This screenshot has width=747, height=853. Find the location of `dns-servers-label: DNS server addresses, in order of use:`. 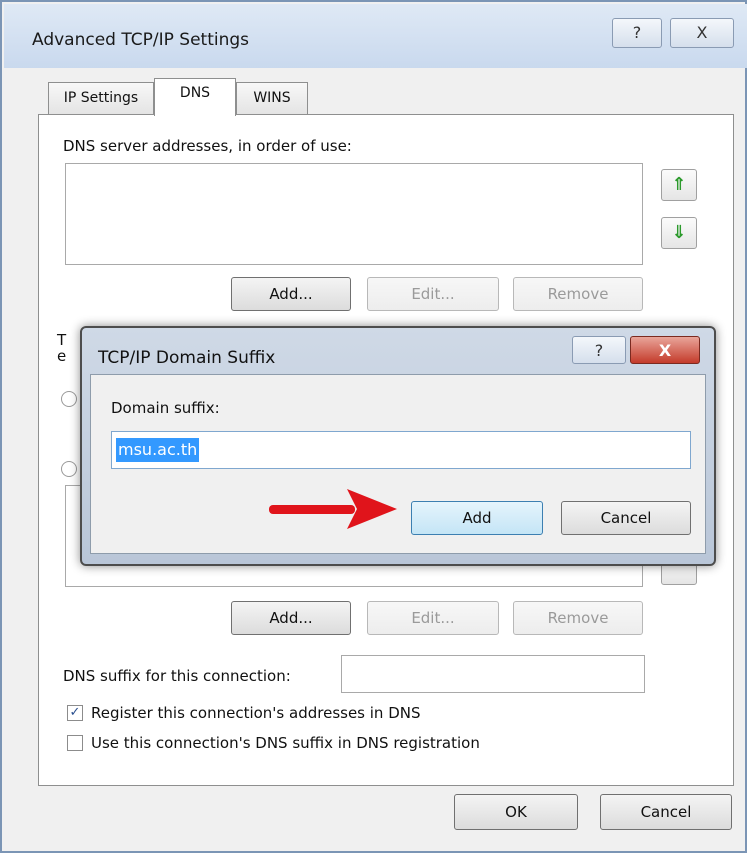

dns-servers-label: DNS server addresses, in order of use: is located at coordinates (207, 146).